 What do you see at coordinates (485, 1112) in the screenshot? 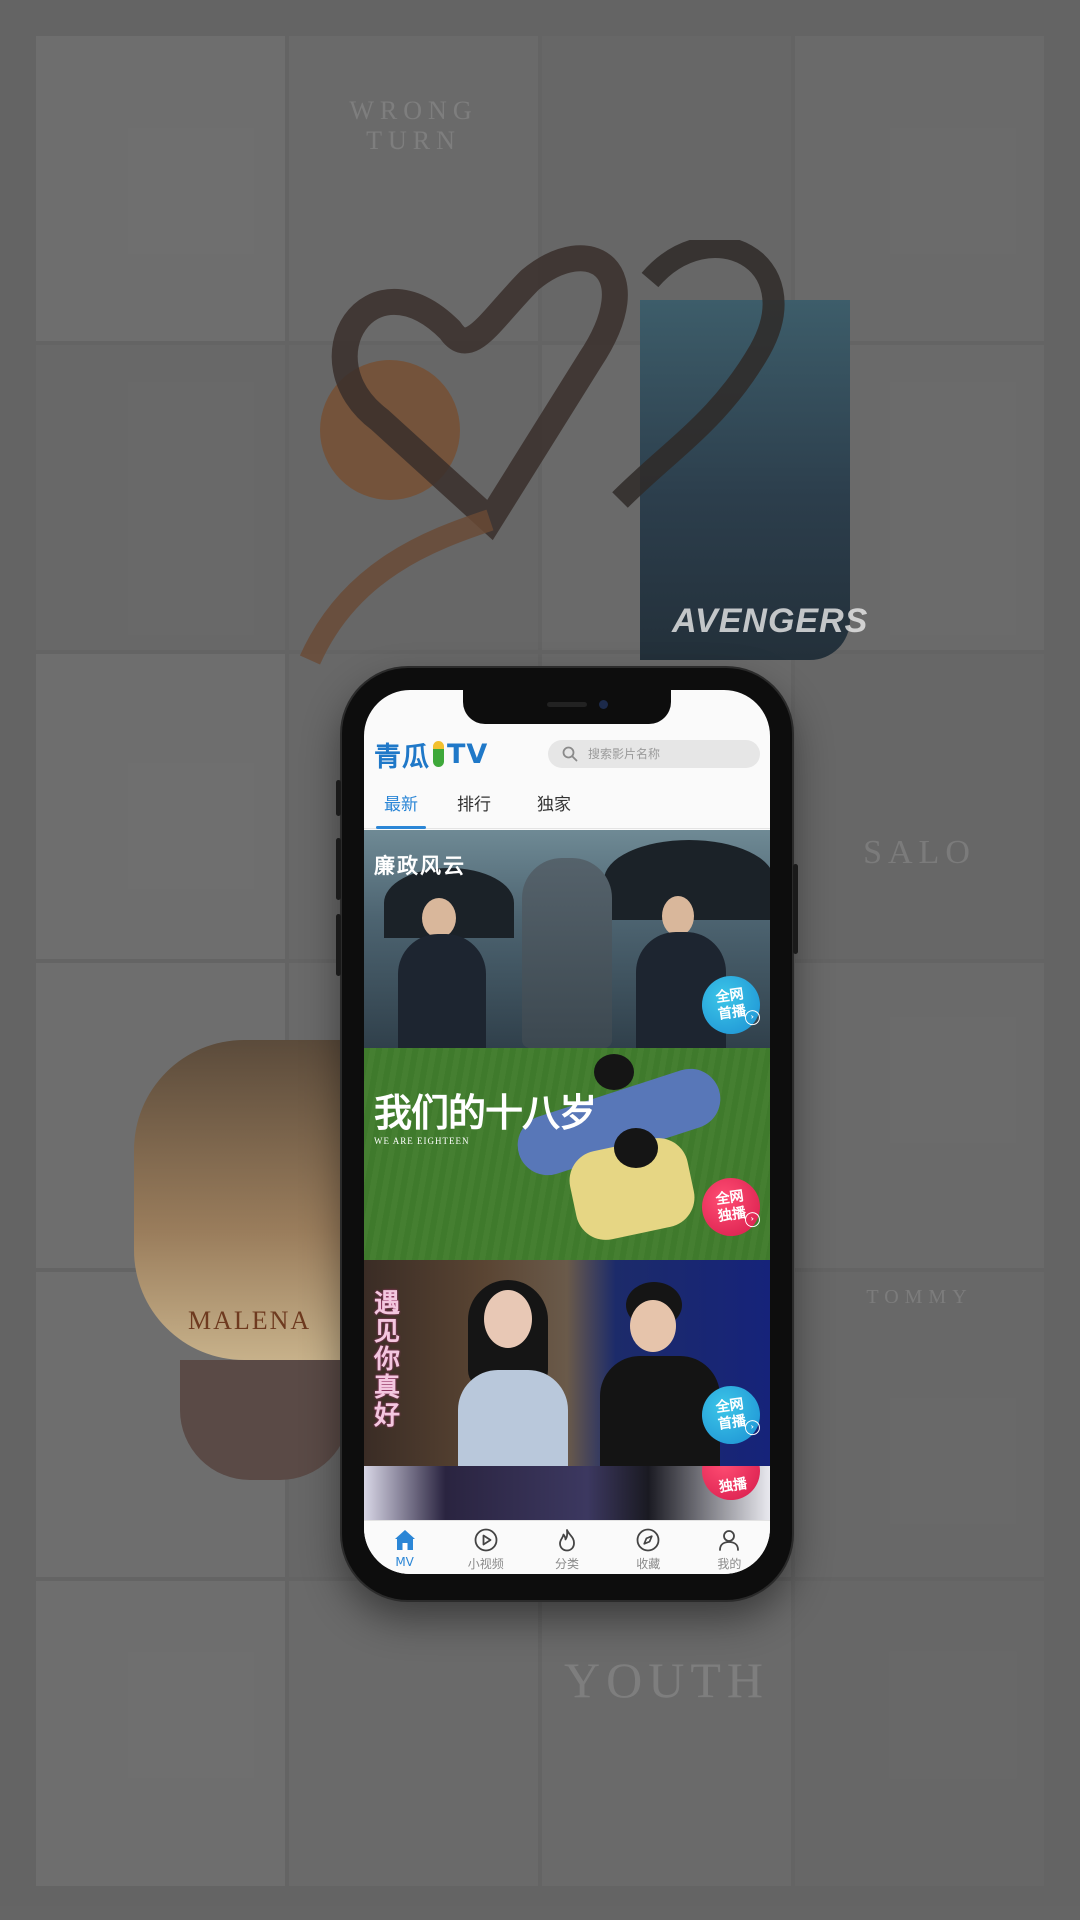
I see `banner-title: 我们的十八岁` at bounding box center [485, 1112].